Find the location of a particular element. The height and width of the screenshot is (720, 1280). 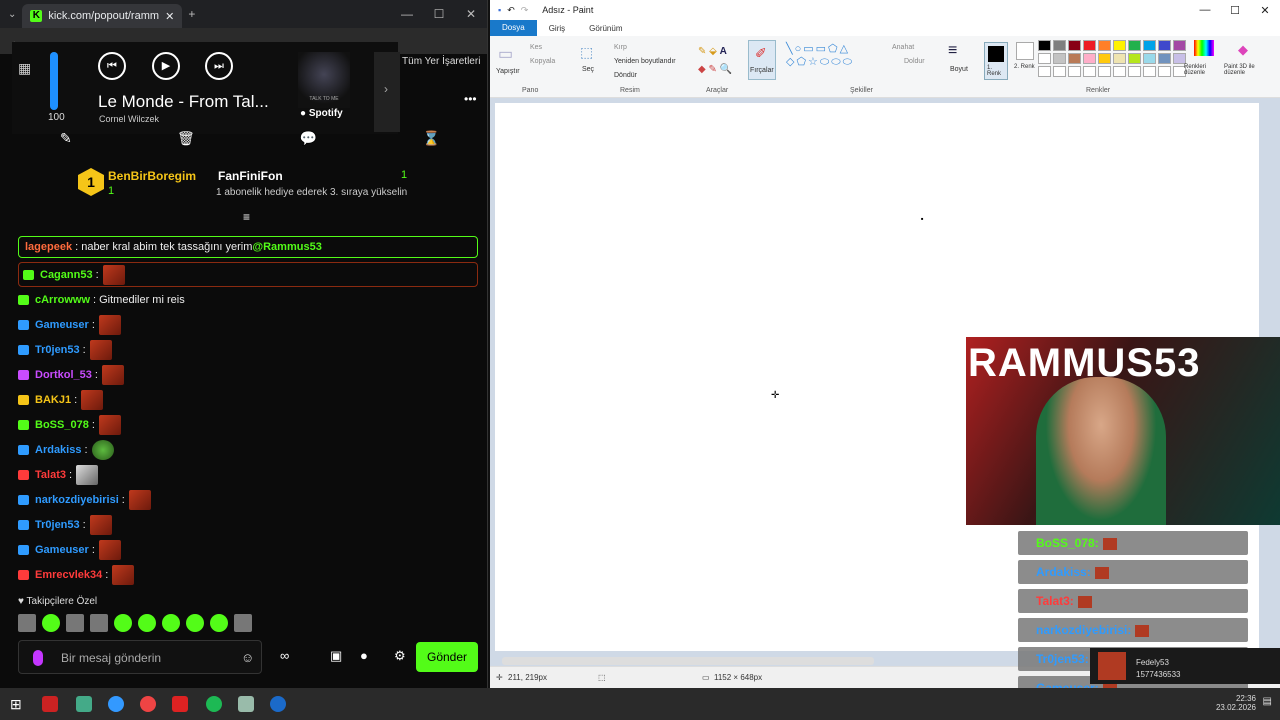

select-icon: ⬚ is located at coordinates (586, 52).